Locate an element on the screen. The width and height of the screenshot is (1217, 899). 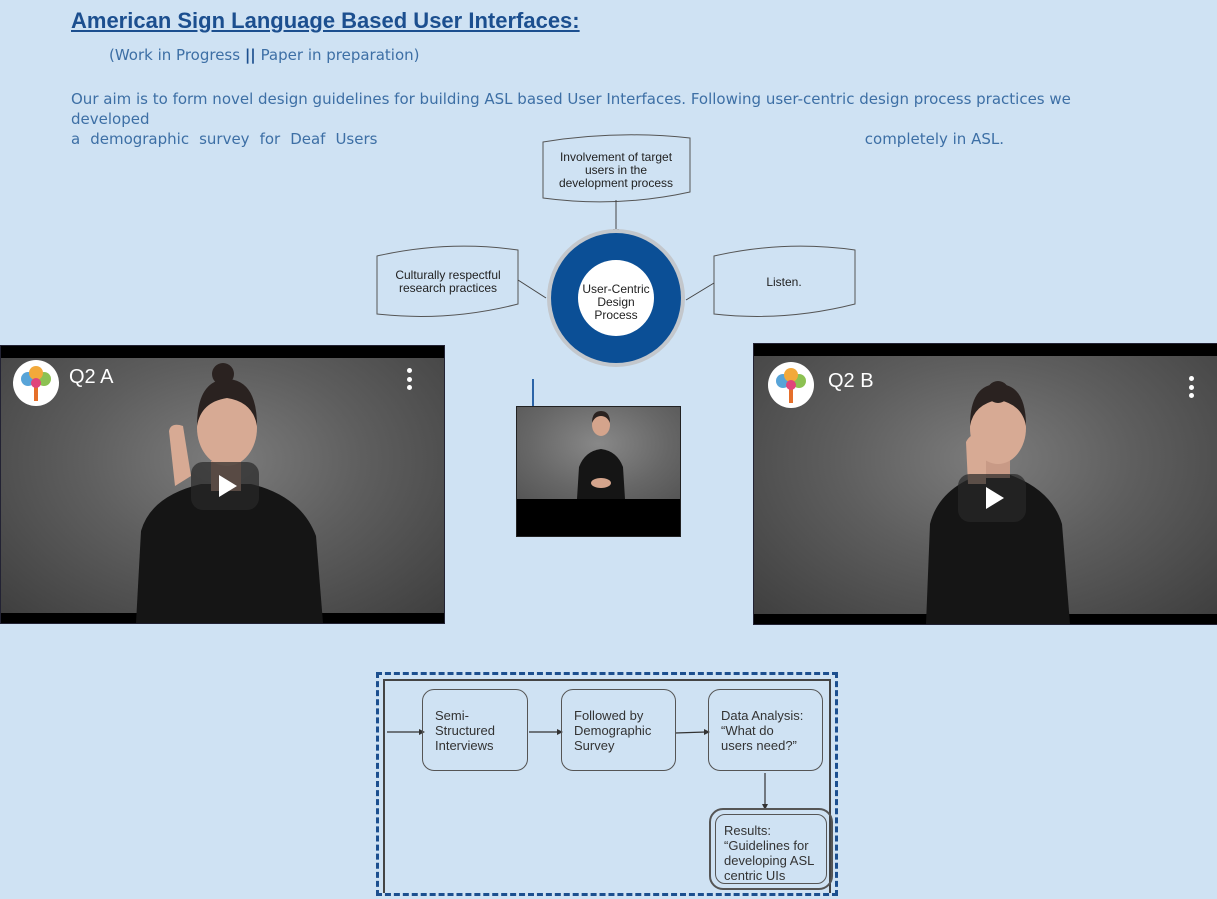
flow-step-survey: Followed by Demographic Survey is located at coordinates (618, 730).